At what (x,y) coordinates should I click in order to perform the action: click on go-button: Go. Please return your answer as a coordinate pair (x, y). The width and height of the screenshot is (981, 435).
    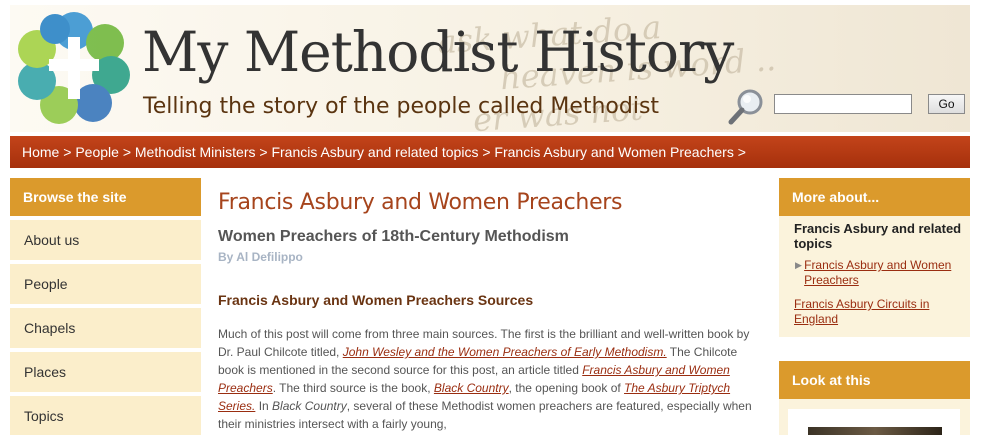
    Looking at the image, I should click on (946, 104).